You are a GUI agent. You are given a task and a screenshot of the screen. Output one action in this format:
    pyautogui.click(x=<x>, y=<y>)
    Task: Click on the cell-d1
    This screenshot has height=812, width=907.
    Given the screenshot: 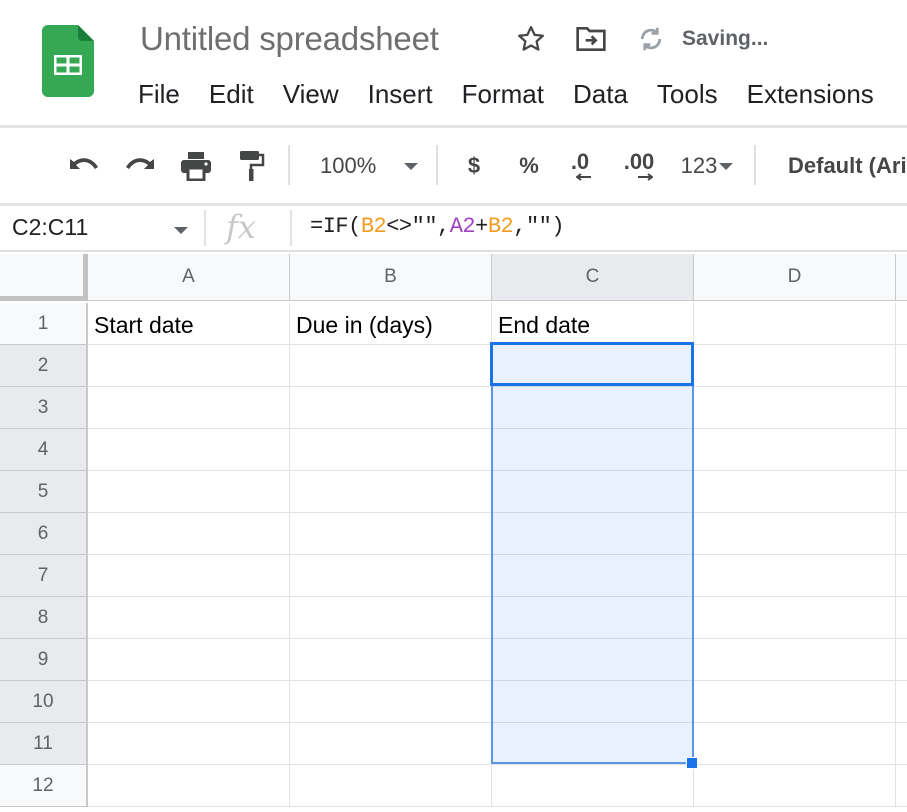 What is the action you would take?
    pyautogui.click(x=795, y=324)
    